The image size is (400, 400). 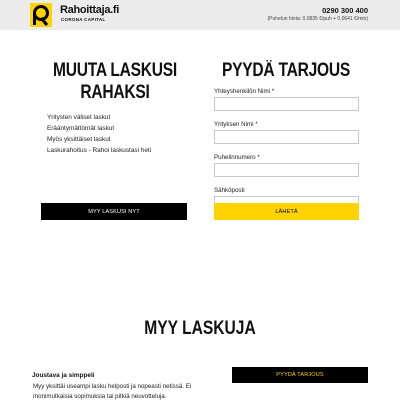 I want to click on logo-subtitle: CORONA CAPITAL, so click(x=83, y=19).